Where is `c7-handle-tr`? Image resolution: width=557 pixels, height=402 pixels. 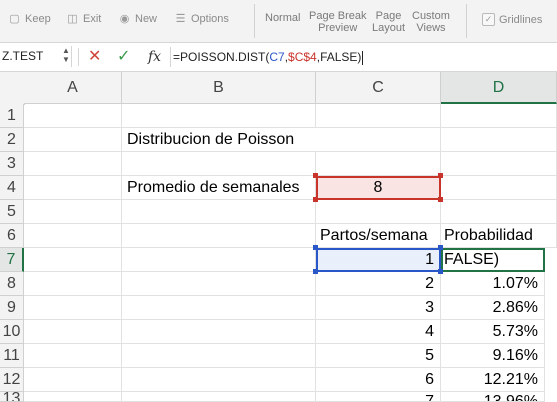 c7-handle-tr is located at coordinates (440, 247).